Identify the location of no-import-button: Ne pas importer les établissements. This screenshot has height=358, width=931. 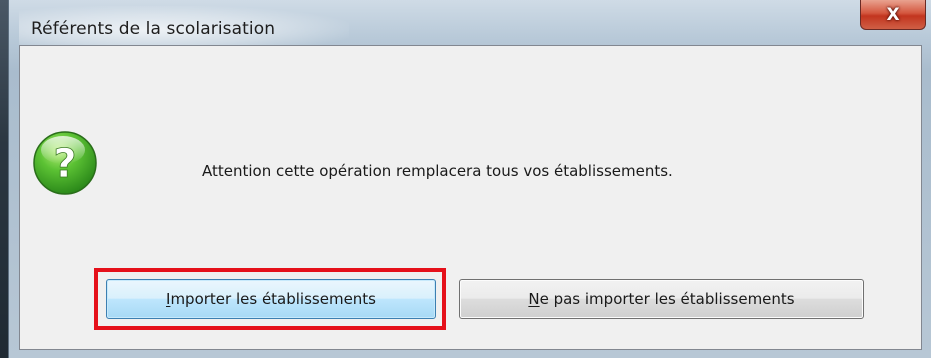
(661, 299).